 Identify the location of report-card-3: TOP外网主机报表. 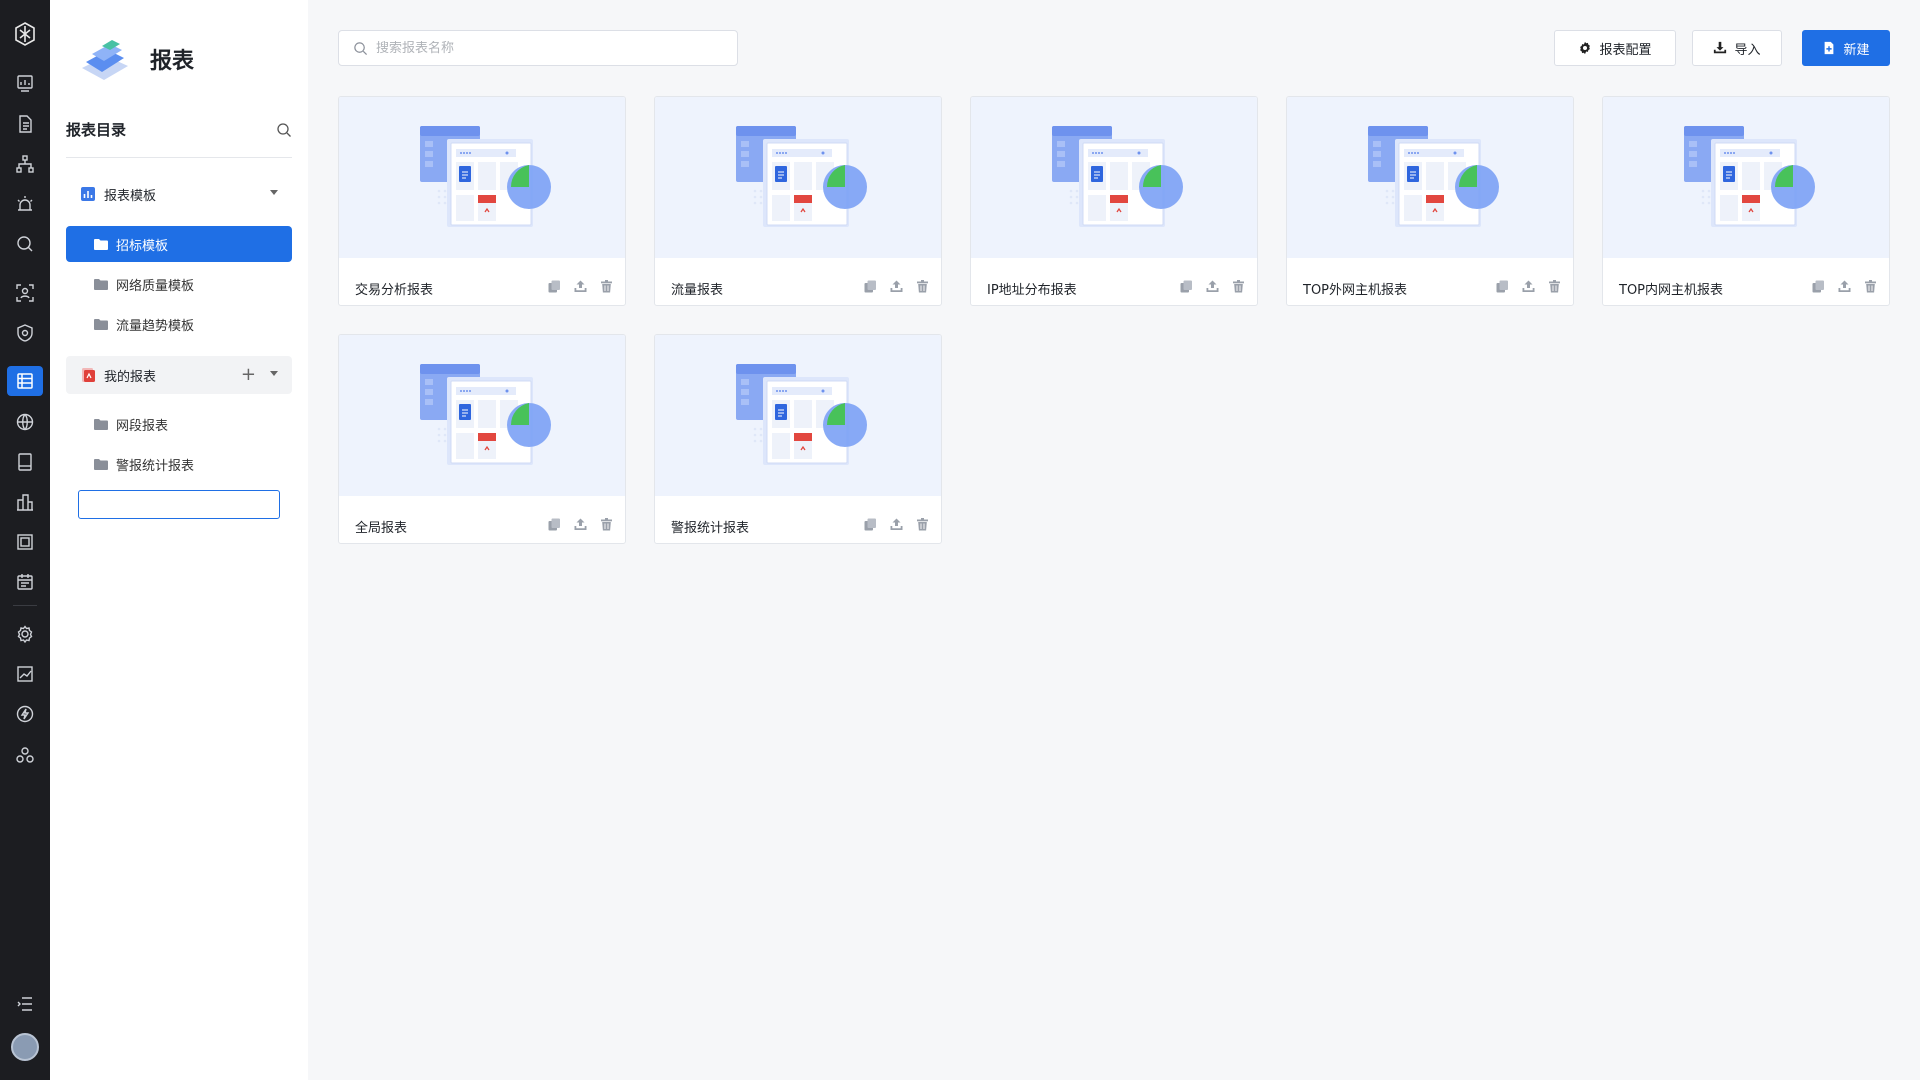
(1430, 201).